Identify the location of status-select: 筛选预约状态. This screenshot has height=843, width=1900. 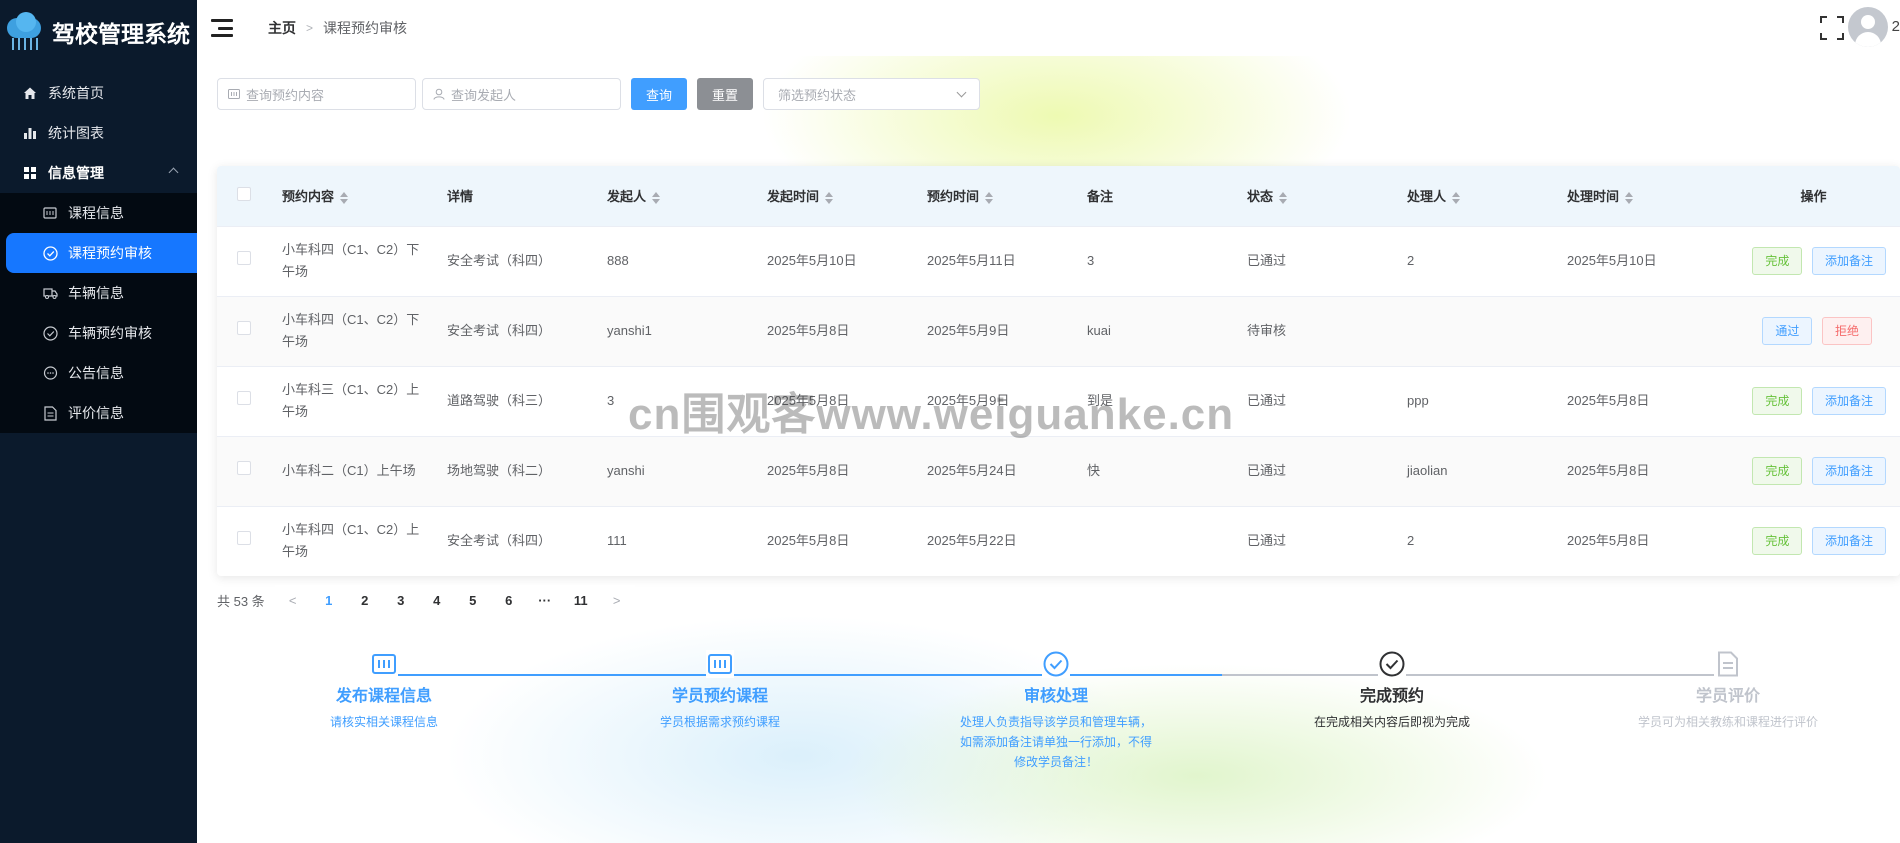
(871, 94).